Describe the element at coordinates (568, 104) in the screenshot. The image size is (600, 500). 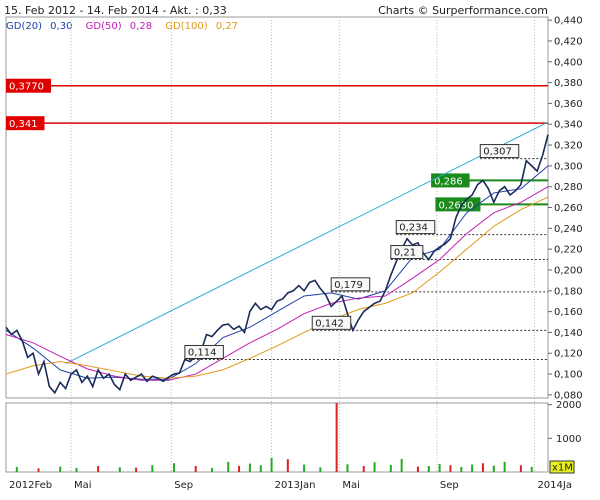
I see `y-tick-label: 0,360` at that location.